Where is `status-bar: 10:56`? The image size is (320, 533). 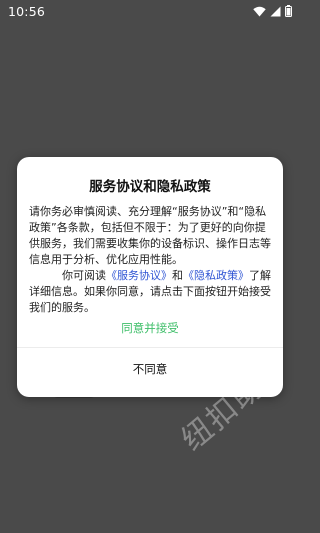
status-bar: 10:56 is located at coordinates (150, 12).